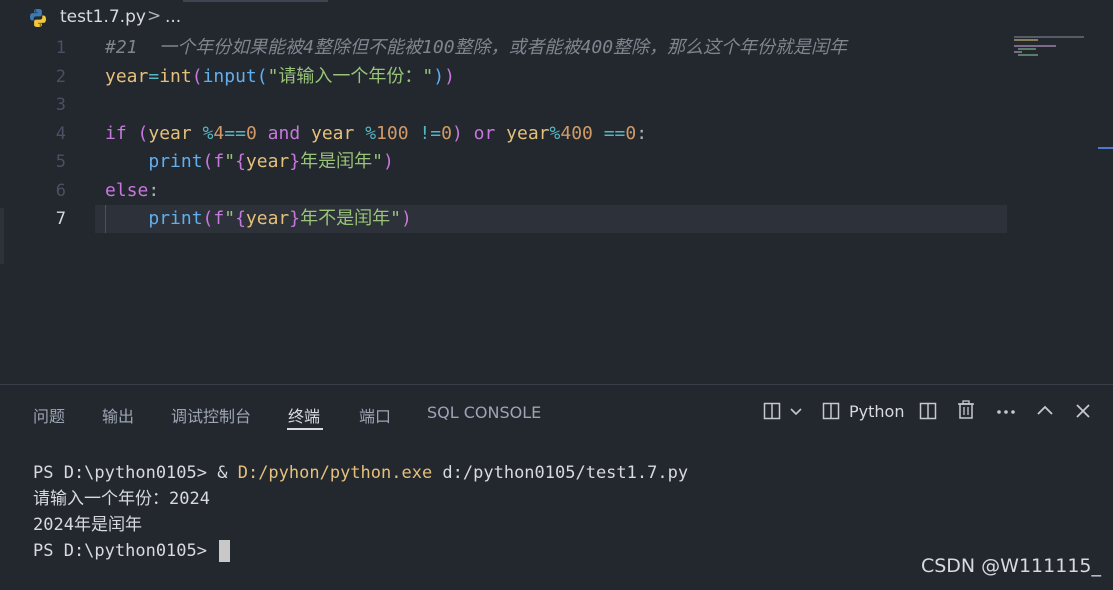 This screenshot has height=590, width=1113. Describe the element at coordinates (1105, 148) in the screenshot. I see `scrollbar-indicator` at that location.